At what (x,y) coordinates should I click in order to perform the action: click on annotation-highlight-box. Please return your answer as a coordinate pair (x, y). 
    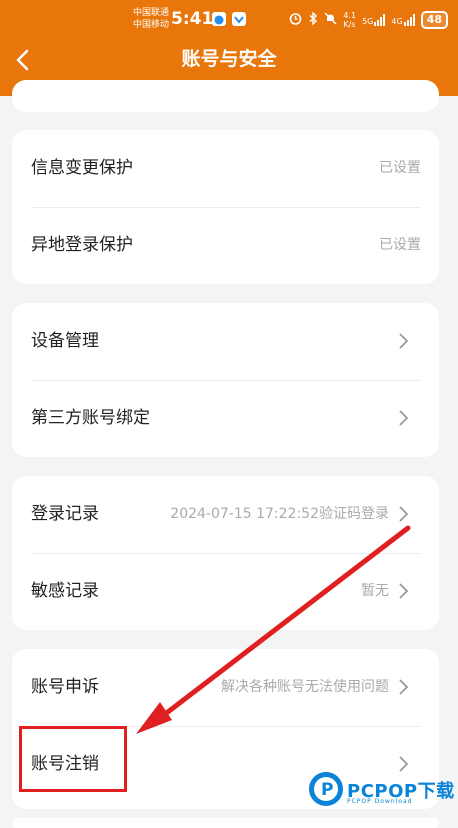
    Looking at the image, I should click on (73, 759).